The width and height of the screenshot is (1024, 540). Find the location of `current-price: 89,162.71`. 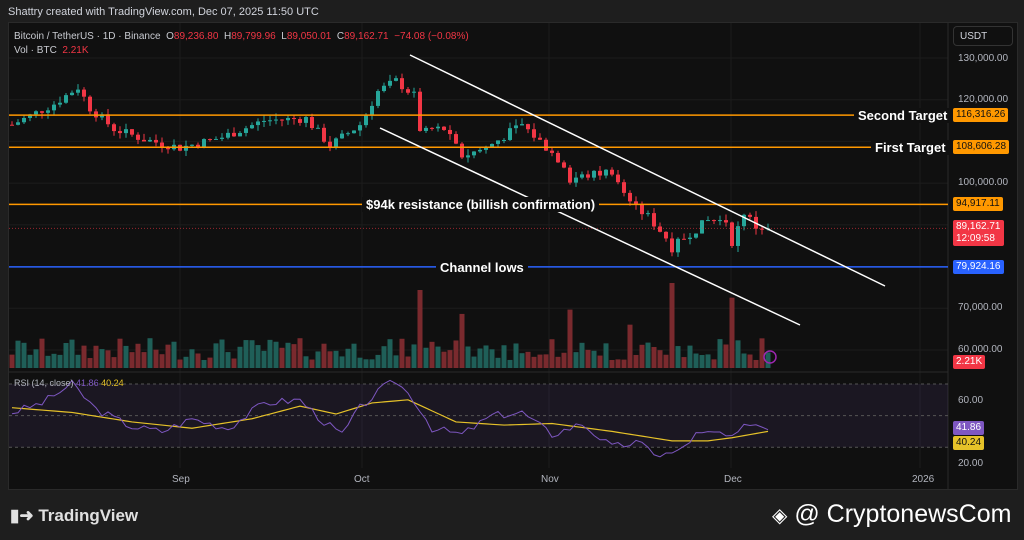

current-price: 89,162.71 is located at coordinates (978, 226).